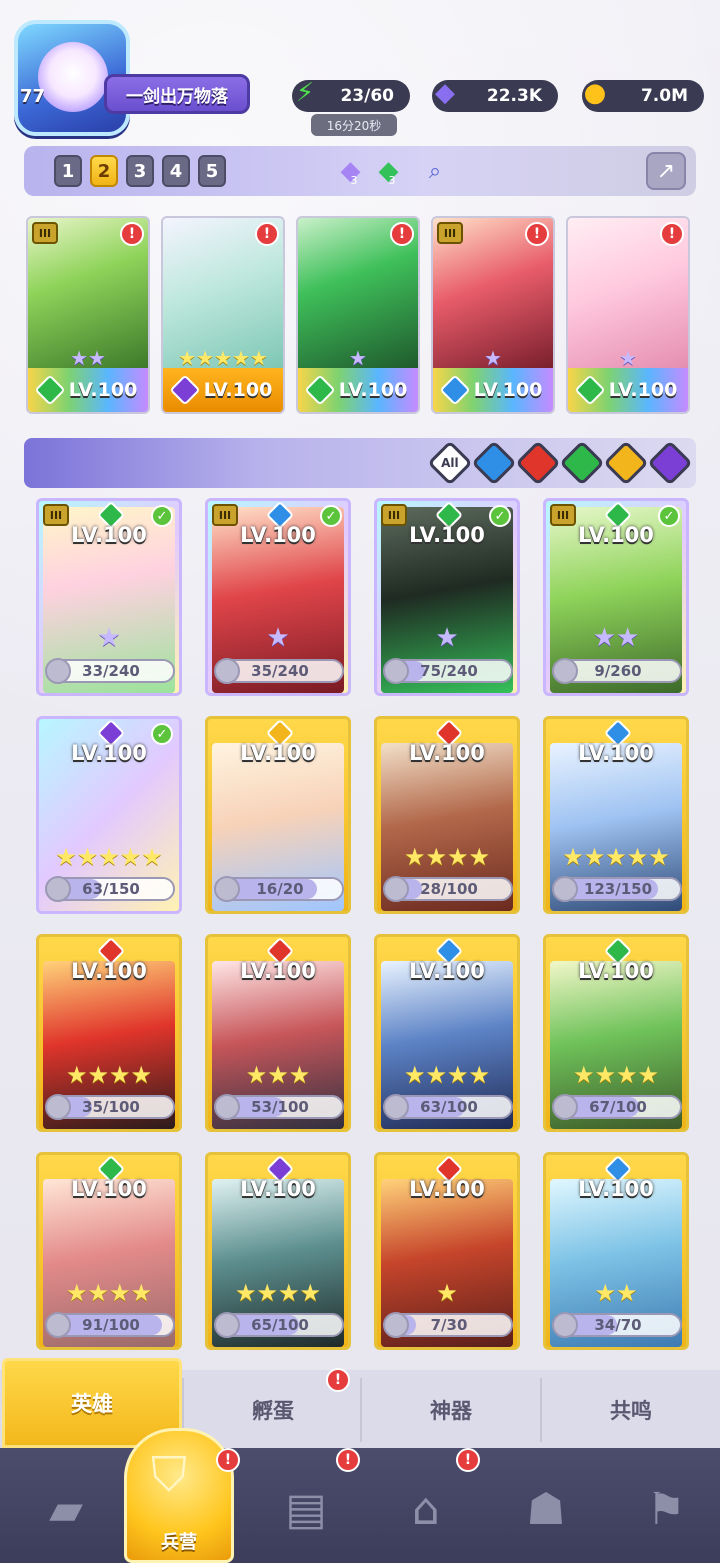  I want to click on purple-gem-count: 3, so click(354, 180).